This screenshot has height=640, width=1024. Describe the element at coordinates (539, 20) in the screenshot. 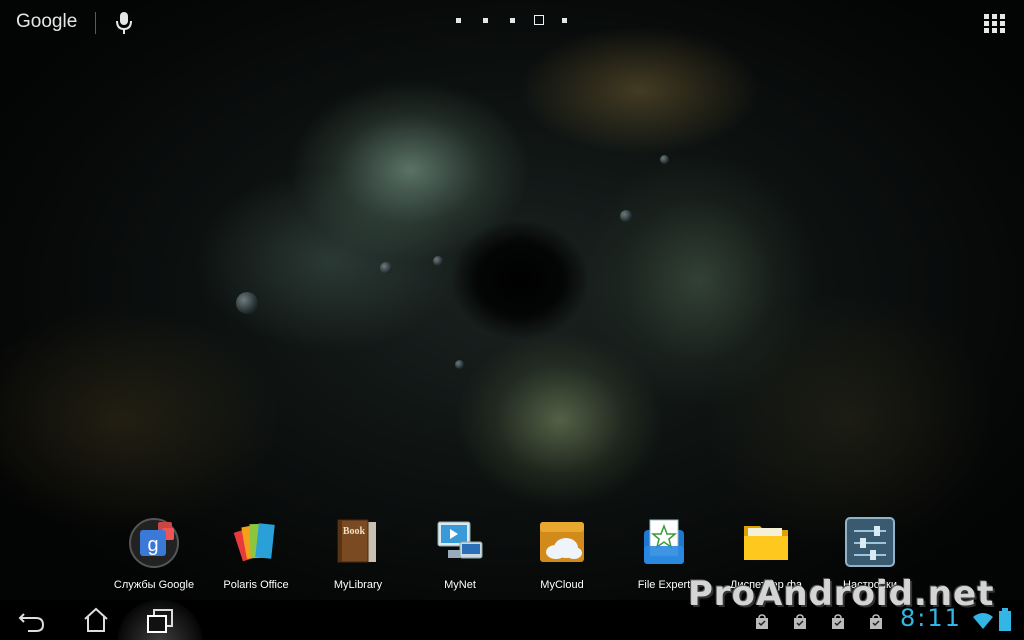

I see `page-dot-current` at that location.